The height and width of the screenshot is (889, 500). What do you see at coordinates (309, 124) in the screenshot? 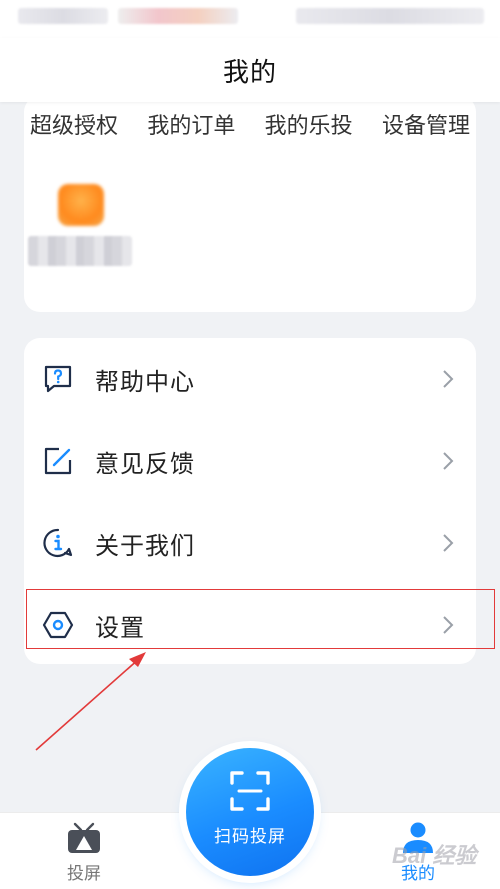
I see `quick-link-my-letou: 我的乐投` at bounding box center [309, 124].